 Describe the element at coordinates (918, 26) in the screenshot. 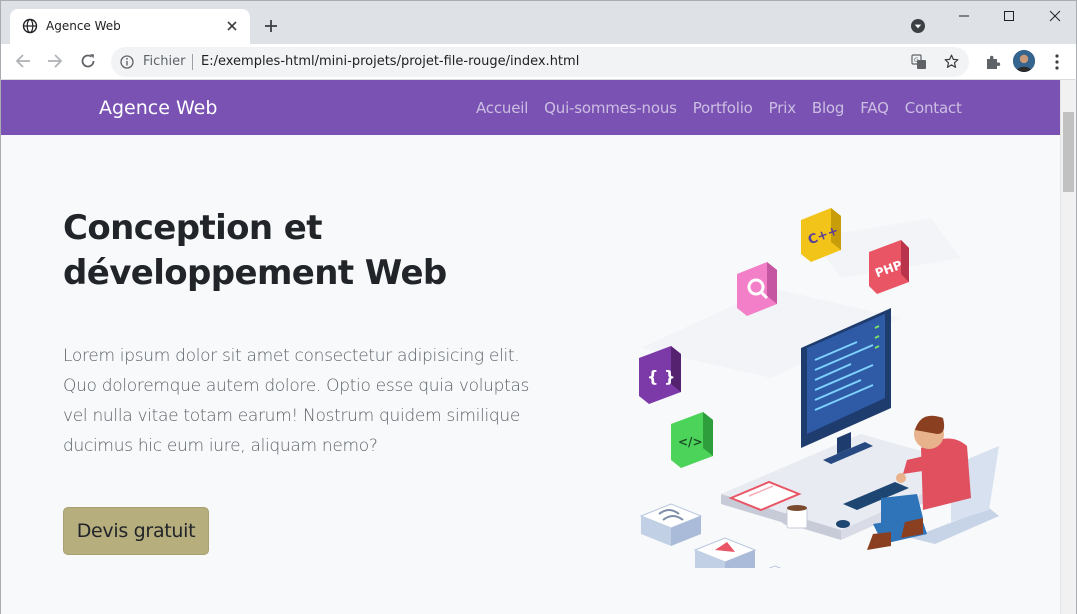

I see `tab-search-icon` at that location.